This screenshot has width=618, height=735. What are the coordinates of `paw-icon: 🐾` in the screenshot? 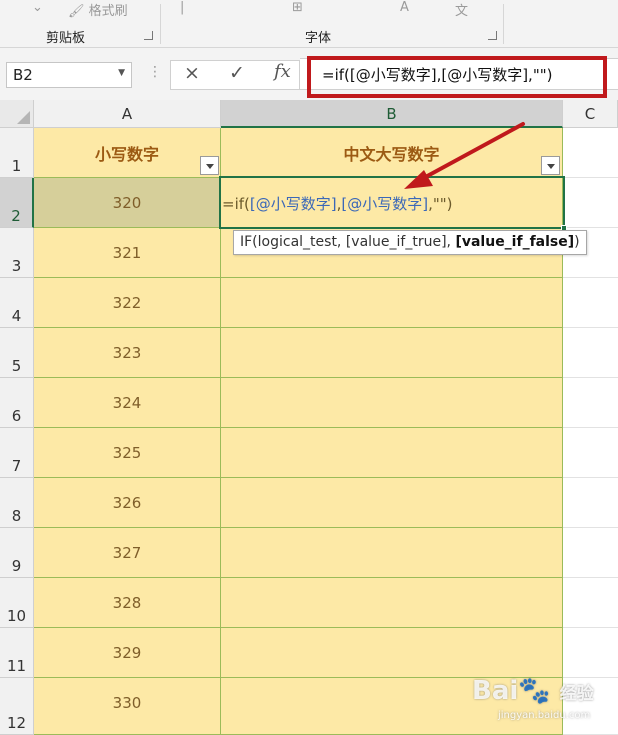 It's located at (534, 691).